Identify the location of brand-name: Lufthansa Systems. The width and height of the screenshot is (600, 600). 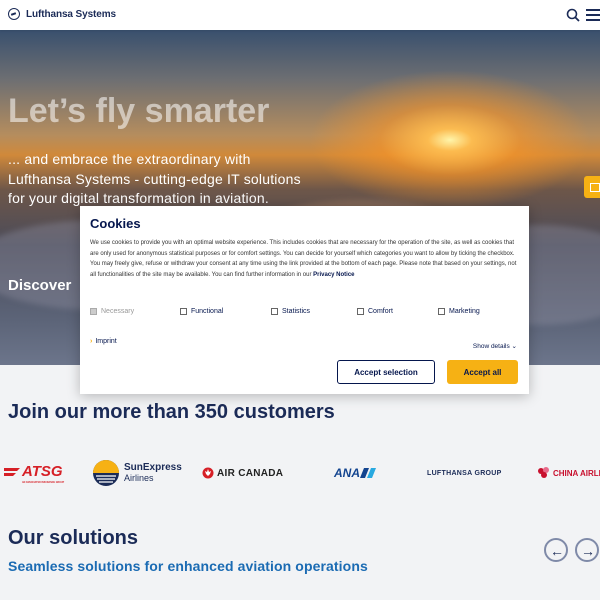
(71, 14).